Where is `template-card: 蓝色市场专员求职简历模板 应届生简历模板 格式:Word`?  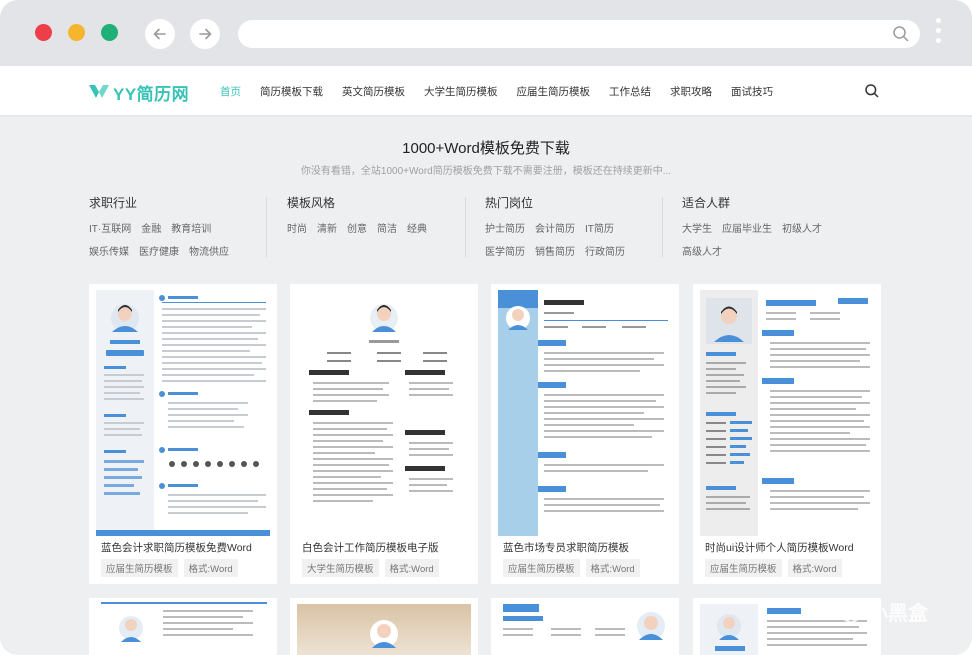
template-card: 蓝色市场专员求职简历模板 应届生简历模板 格式:Word is located at coordinates (585, 434).